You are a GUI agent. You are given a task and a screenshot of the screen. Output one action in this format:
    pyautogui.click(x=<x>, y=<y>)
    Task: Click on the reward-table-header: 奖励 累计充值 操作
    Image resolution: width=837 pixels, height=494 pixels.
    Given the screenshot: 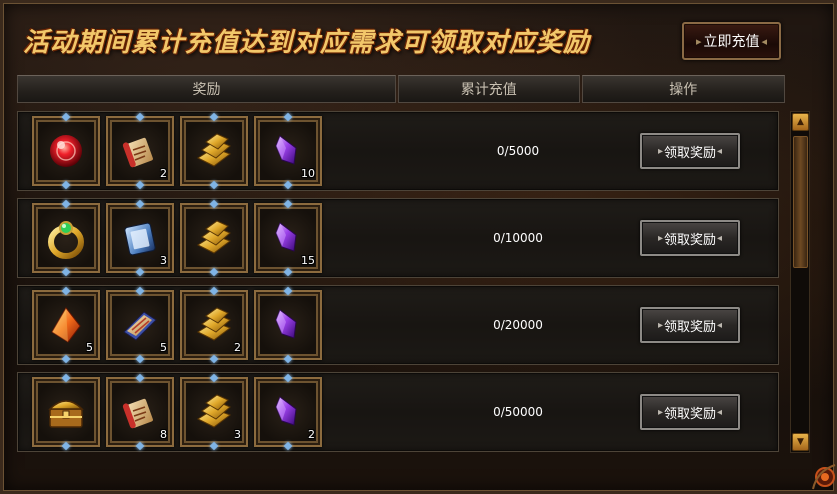 What is the action you would take?
    pyautogui.click(x=401, y=89)
    